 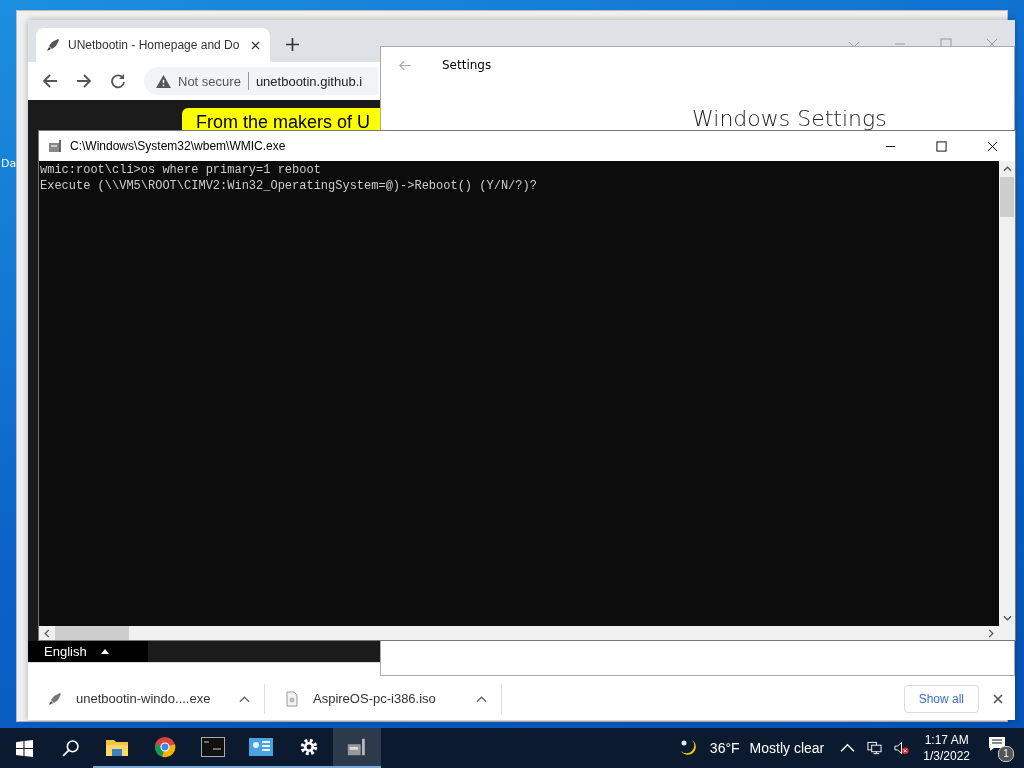 I want to click on browser-tab: UNetbootin - Homepage and Do, so click(x=153, y=45).